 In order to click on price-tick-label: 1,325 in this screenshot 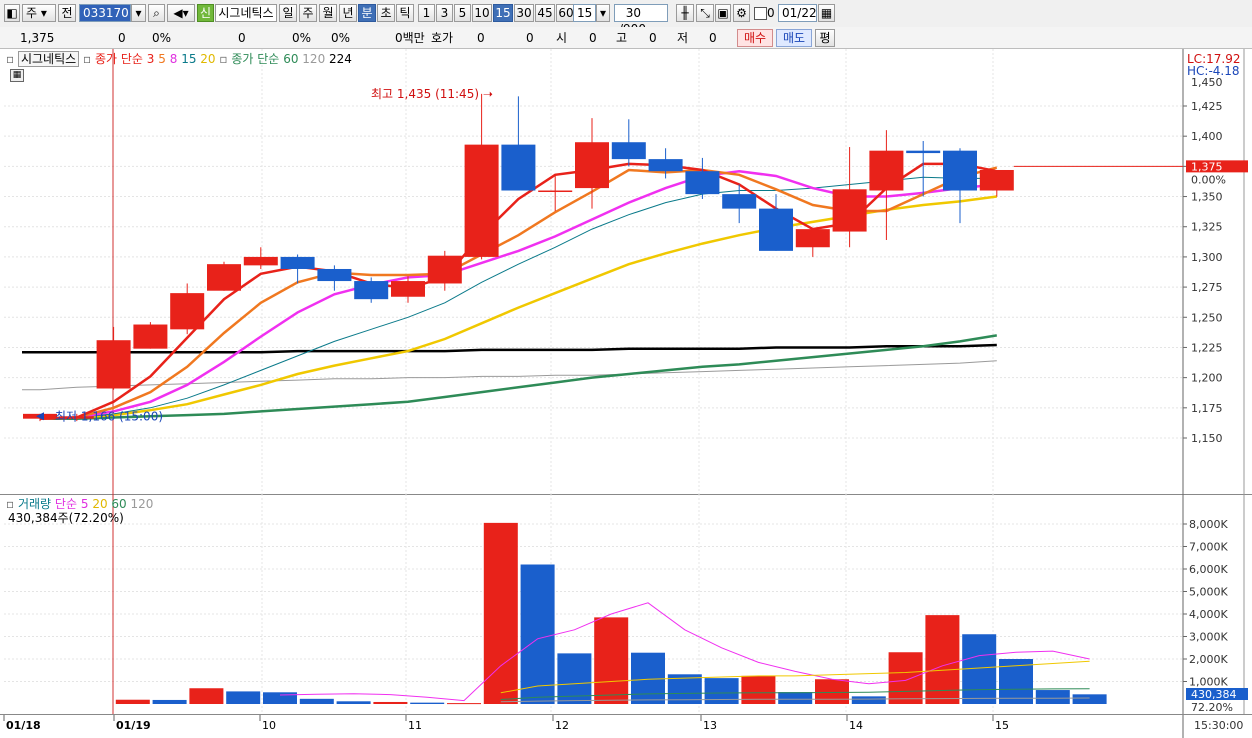, I will do `click(1207, 227)`.